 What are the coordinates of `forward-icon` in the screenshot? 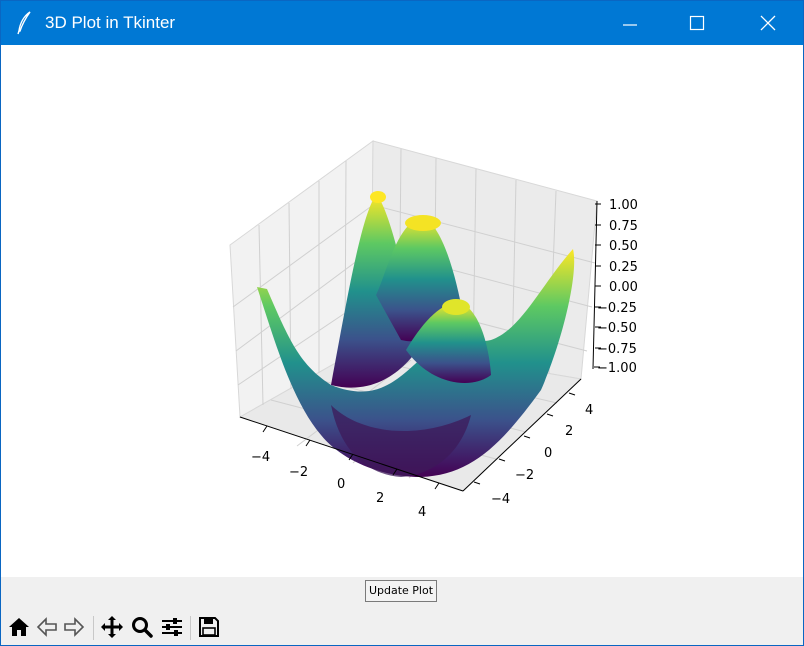 It's located at (74, 627).